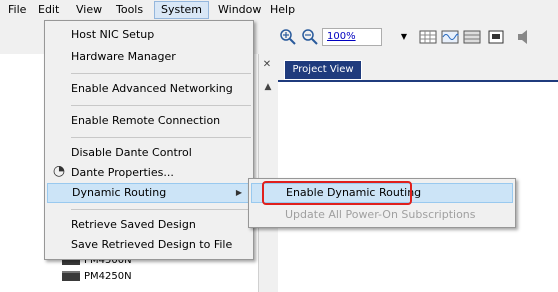 The height and width of the screenshot is (292, 558). I want to click on menu-view: View, so click(89, 10).